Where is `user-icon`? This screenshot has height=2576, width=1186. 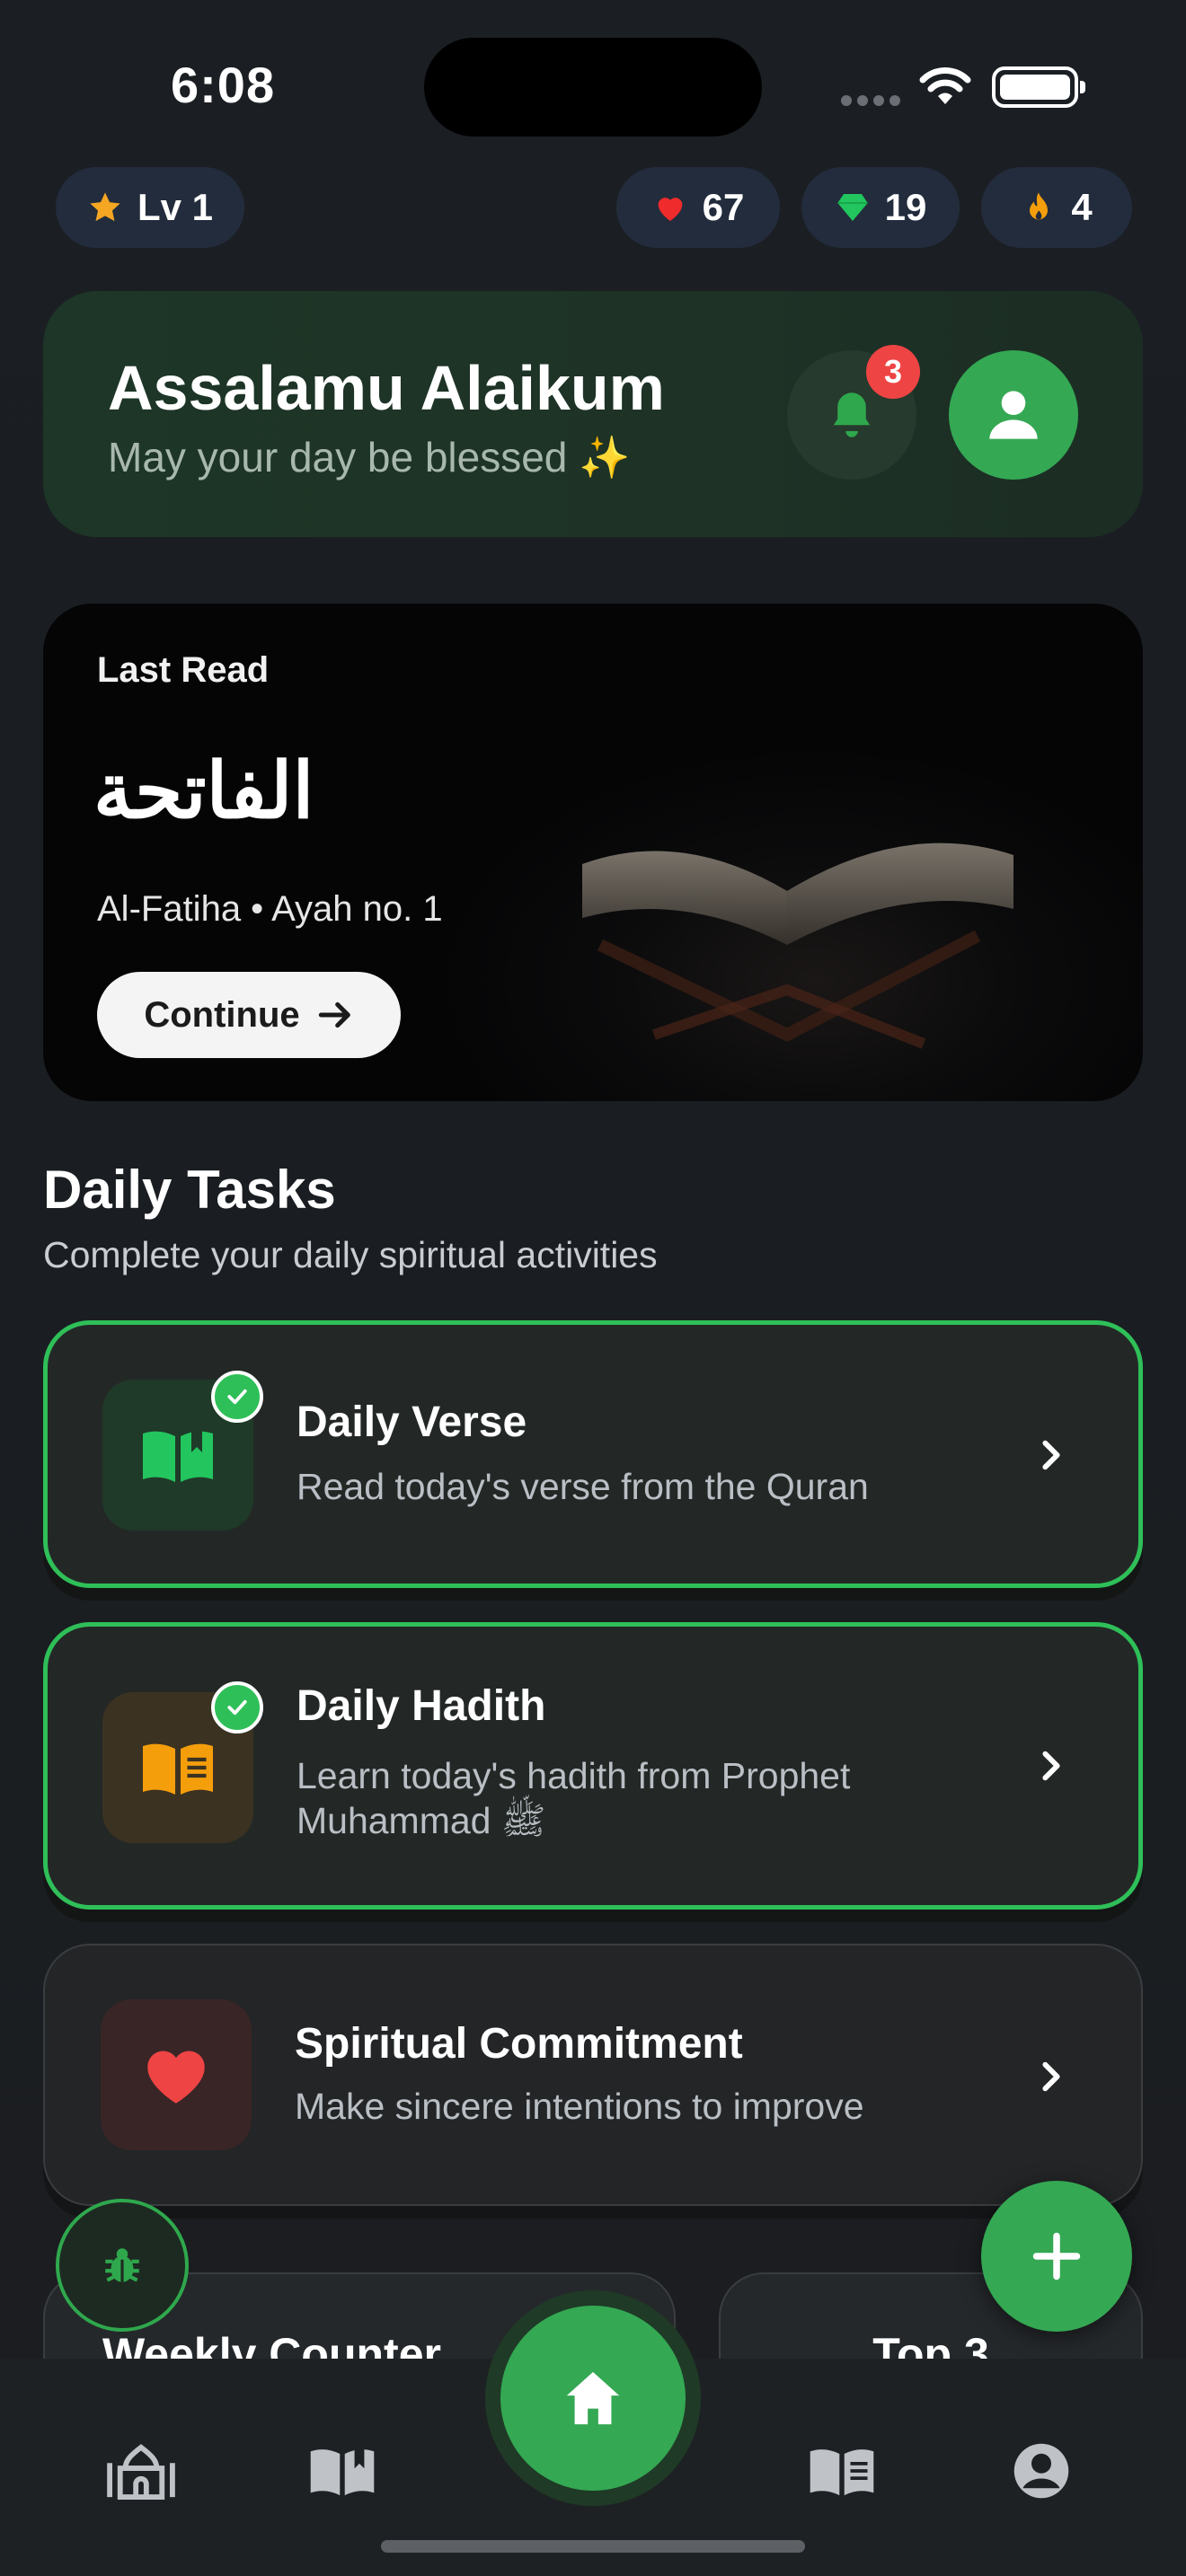
user-icon is located at coordinates (1013, 415).